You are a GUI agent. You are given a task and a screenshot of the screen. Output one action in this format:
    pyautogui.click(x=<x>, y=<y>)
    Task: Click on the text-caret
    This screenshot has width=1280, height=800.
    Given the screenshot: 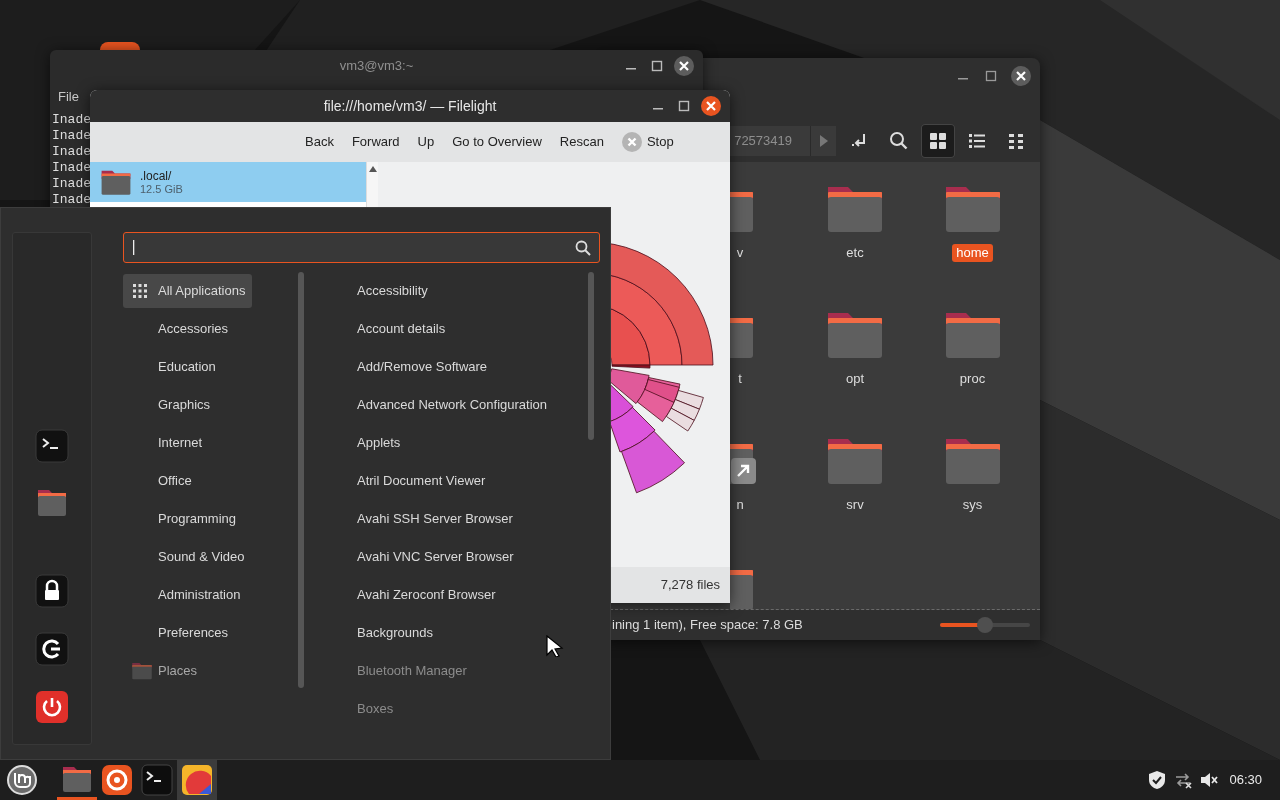 What is the action you would take?
    pyautogui.click(x=134, y=247)
    